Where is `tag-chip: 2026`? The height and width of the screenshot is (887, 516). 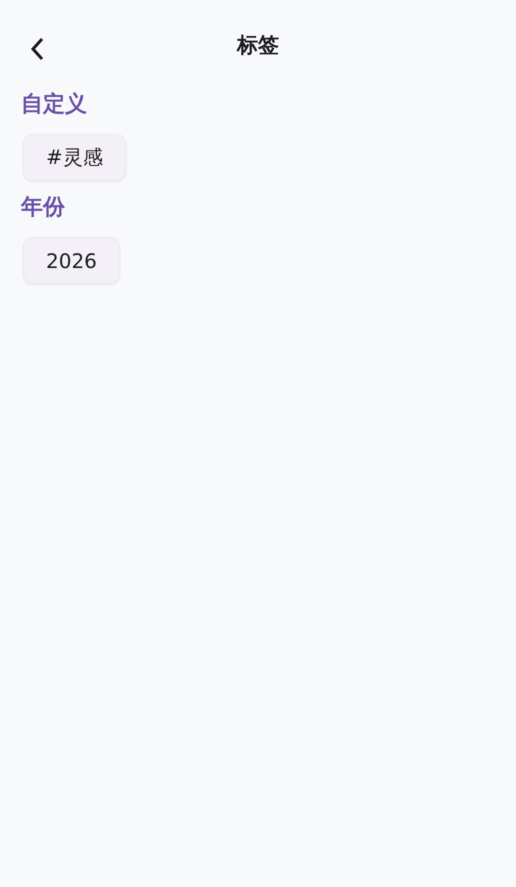 tag-chip: 2026 is located at coordinates (71, 260).